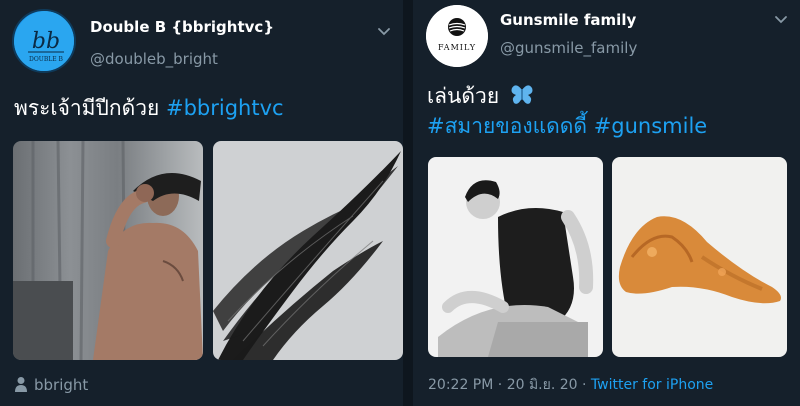 Image resolution: width=800 pixels, height=406 pixels. What do you see at coordinates (308, 250) in the screenshot?
I see `photo-black-wing` at bounding box center [308, 250].